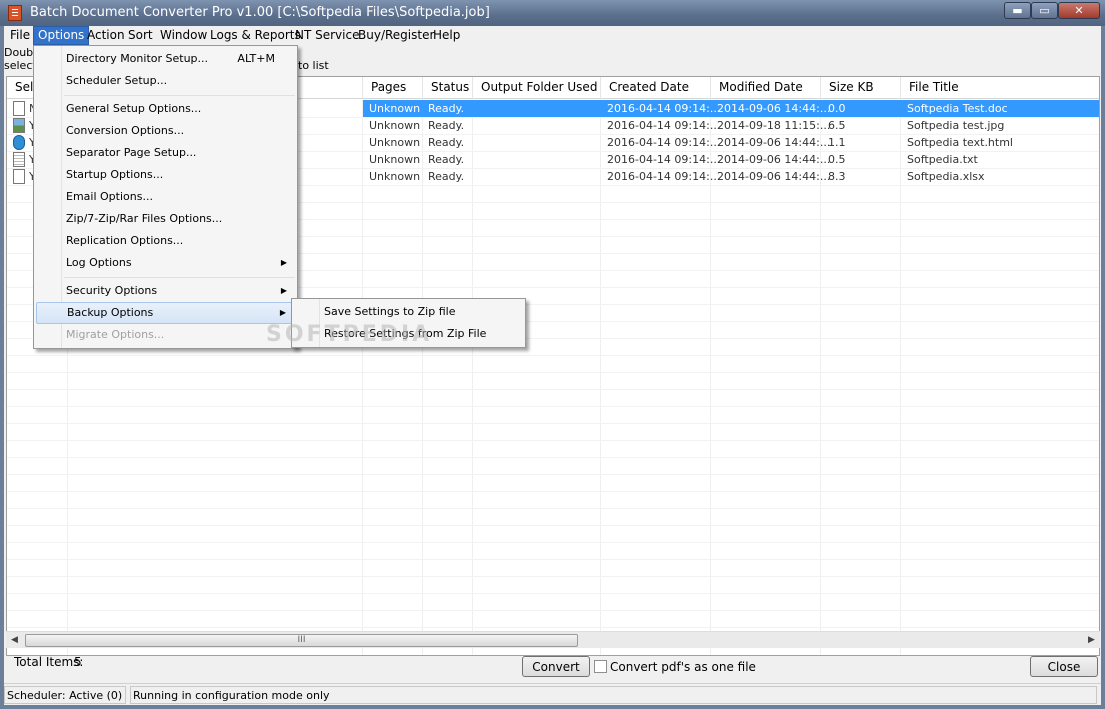  I want to click on cell-title: Softpedia test.jpg, so click(956, 125).